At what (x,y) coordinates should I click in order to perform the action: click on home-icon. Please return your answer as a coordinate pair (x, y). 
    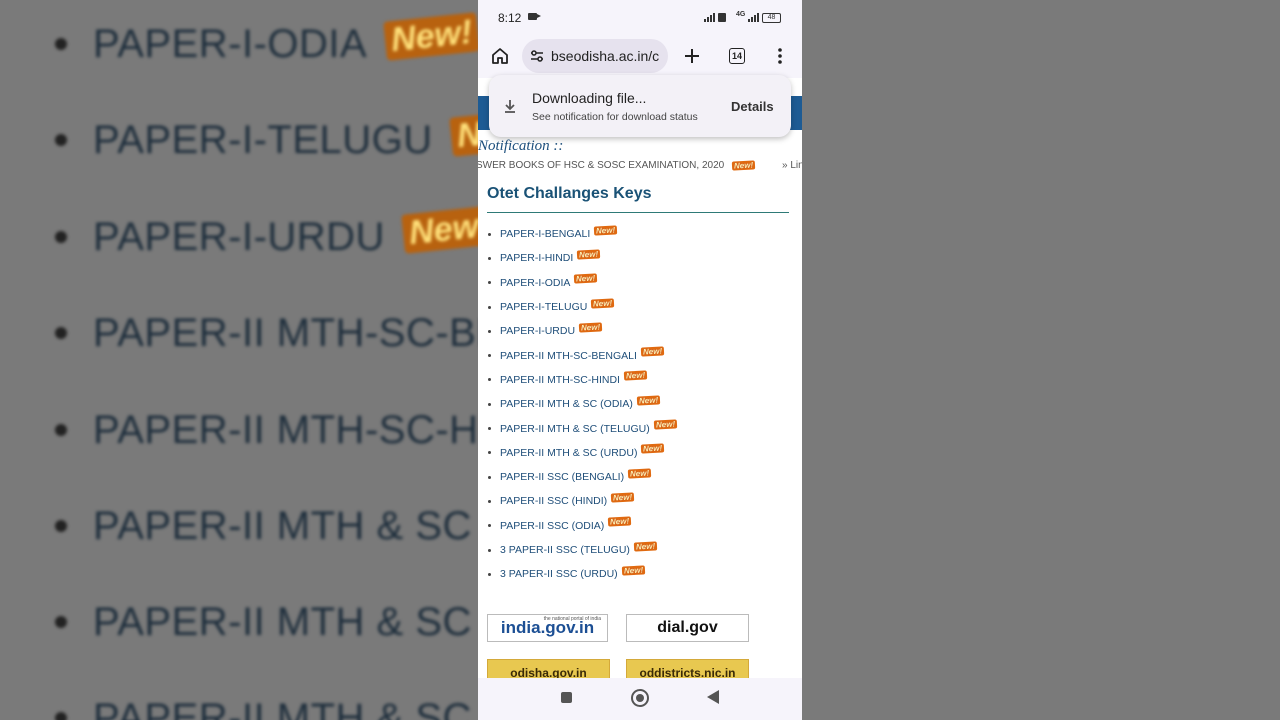
    Looking at the image, I should click on (500, 56).